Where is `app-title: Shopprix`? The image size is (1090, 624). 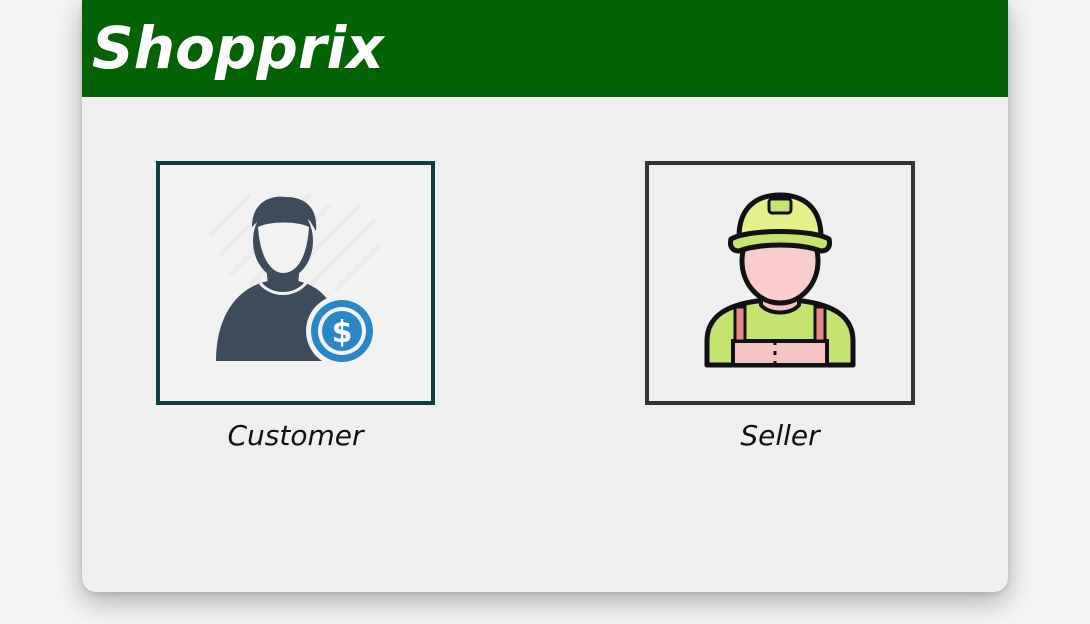 app-title: Shopprix is located at coordinates (238, 48).